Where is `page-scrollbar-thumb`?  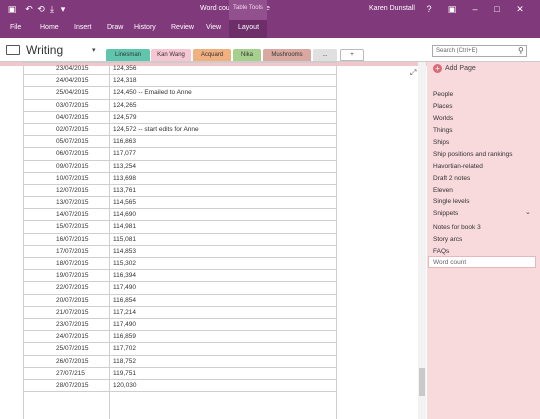
page-scrollbar-thumb is located at coordinates (422, 382).